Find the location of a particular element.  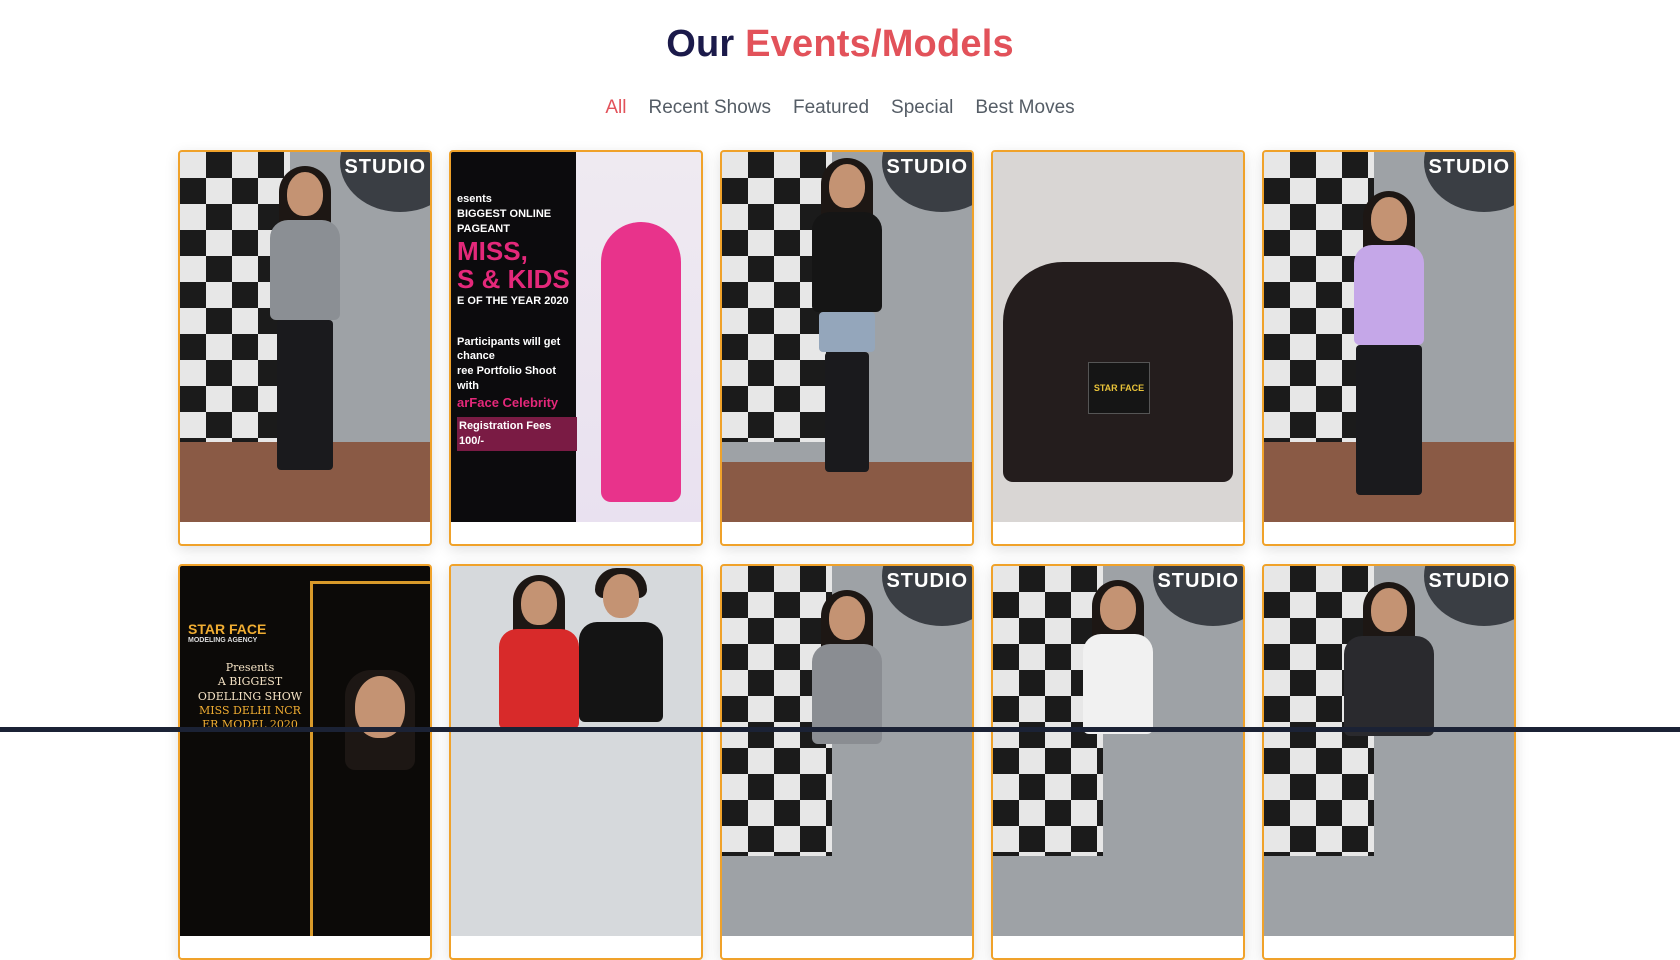

tab-special: Special is located at coordinates (922, 108).